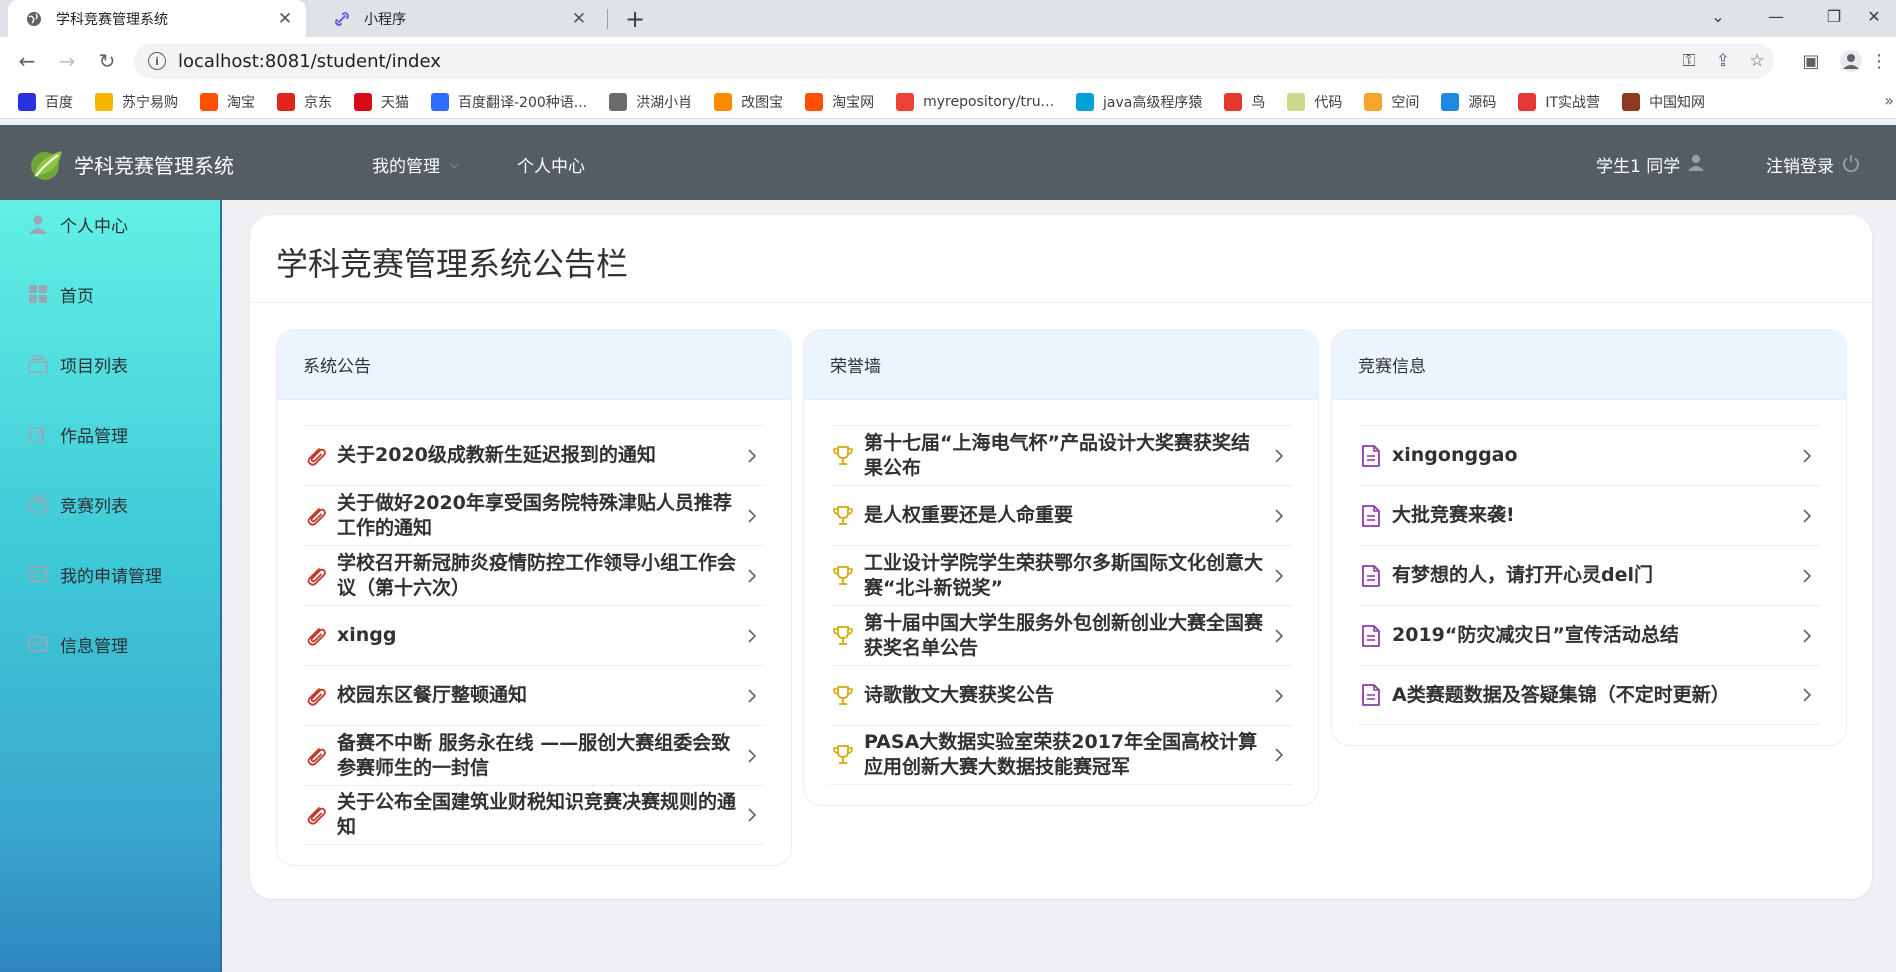  What do you see at coordinates (1811, 61) in the screenshot?
I see `side-panel-icon: ▣` at bounding box center [1811, 61].